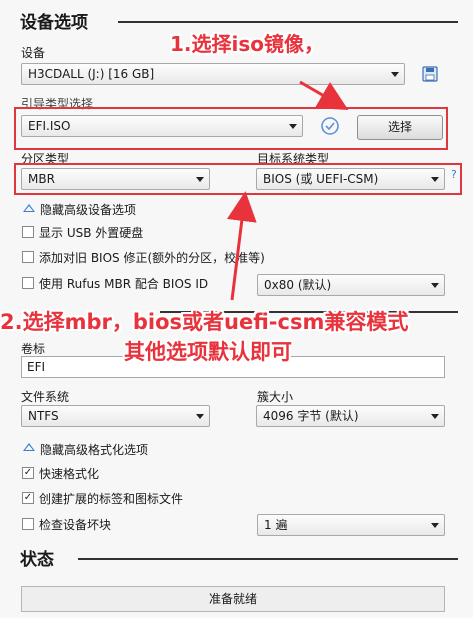 Image resolution: width=473 pixels, height=618 pixels. What do you see at coordinates (208, 352) in the screenshot?
I see `annotation-note-2-line-2: 其他选项默认即可` at bounding box center [208, 352].